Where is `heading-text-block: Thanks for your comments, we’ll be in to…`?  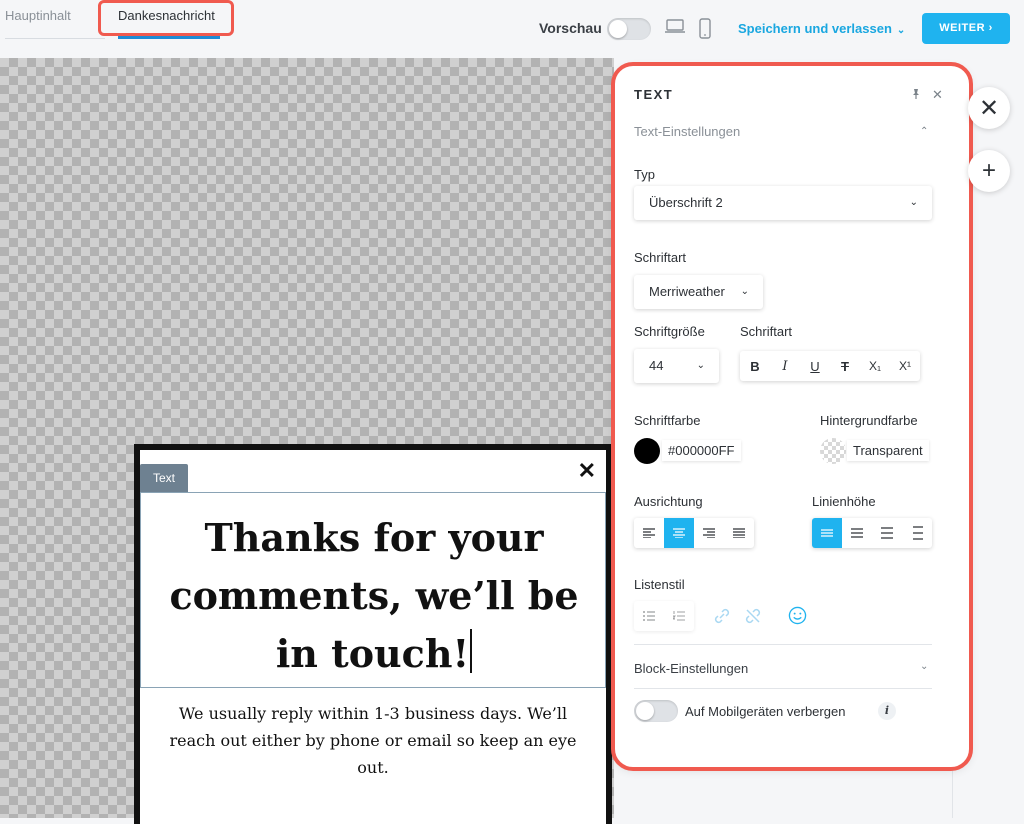
heading-text-block: Thanks for your comments, we’ll be in to… is located at coordinates (373, 590).